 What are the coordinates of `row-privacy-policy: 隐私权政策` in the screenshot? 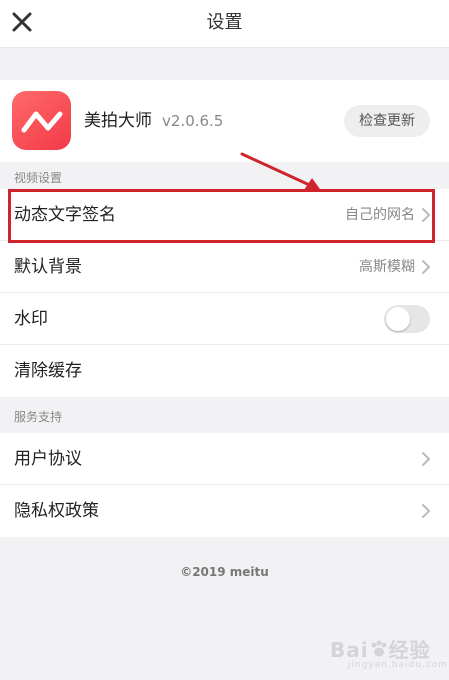 It's located at (224, 511).